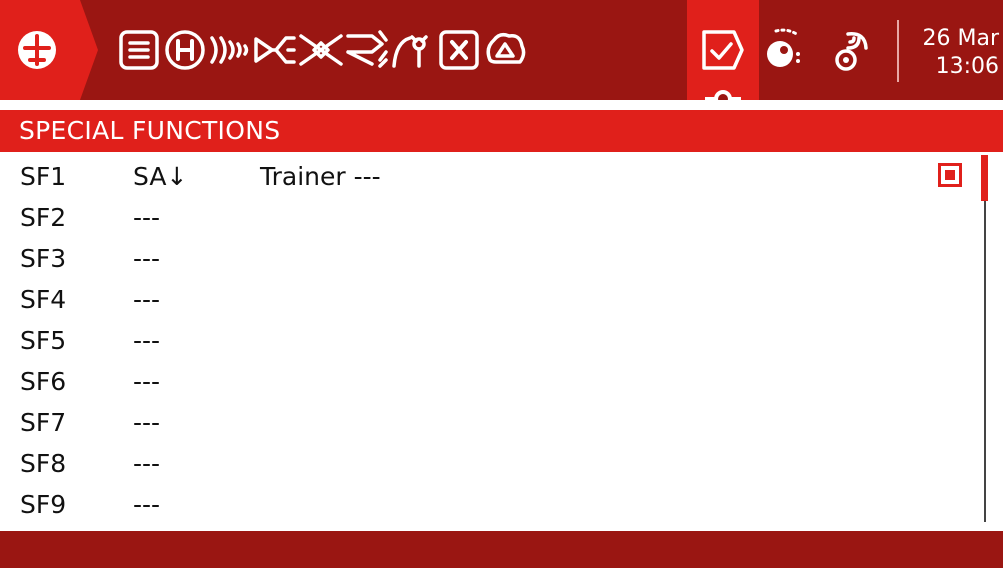  I want to click on time-display: 13:06, so click(967, 66).